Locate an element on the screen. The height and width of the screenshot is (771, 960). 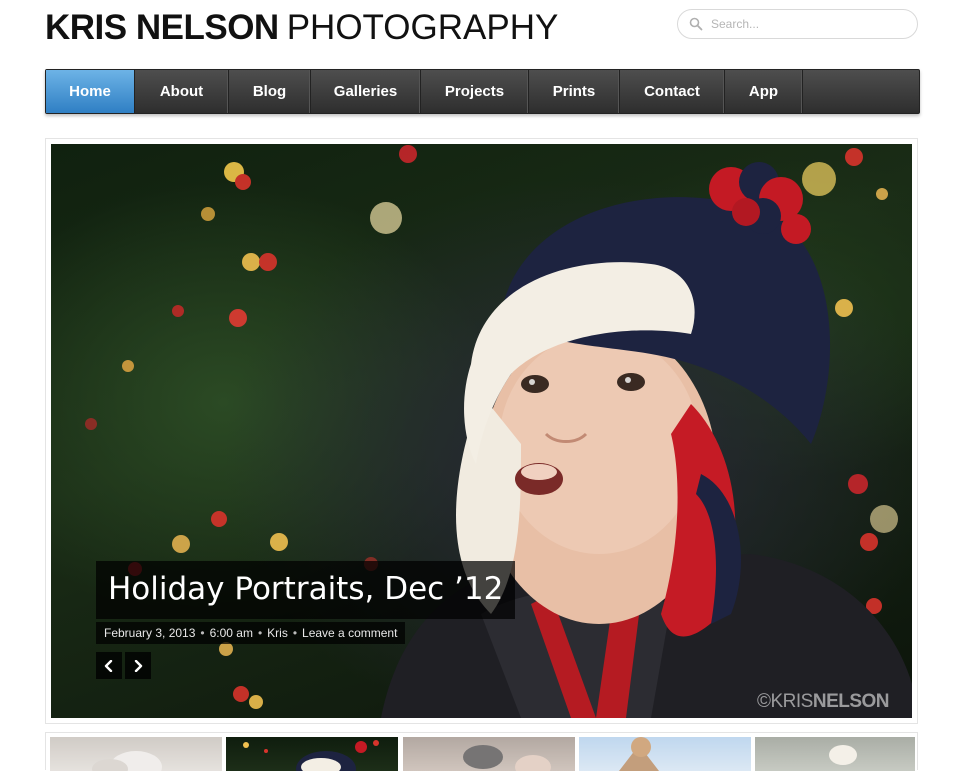
photo-watermark: ©KRISNELSON is located at coordinates (823, 701).